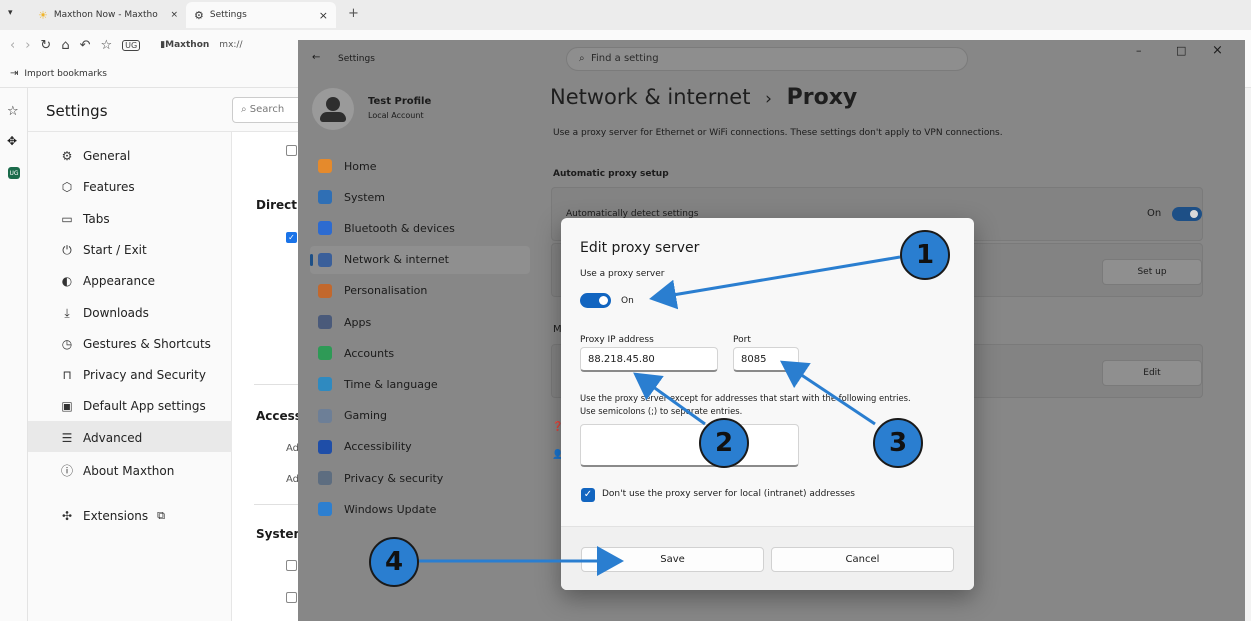 This screenshot has height=621, width=1251. Describe the element at coordinates (822, 97) in the screenshot. I see `breadcrumb-current: Proxy` at that location.